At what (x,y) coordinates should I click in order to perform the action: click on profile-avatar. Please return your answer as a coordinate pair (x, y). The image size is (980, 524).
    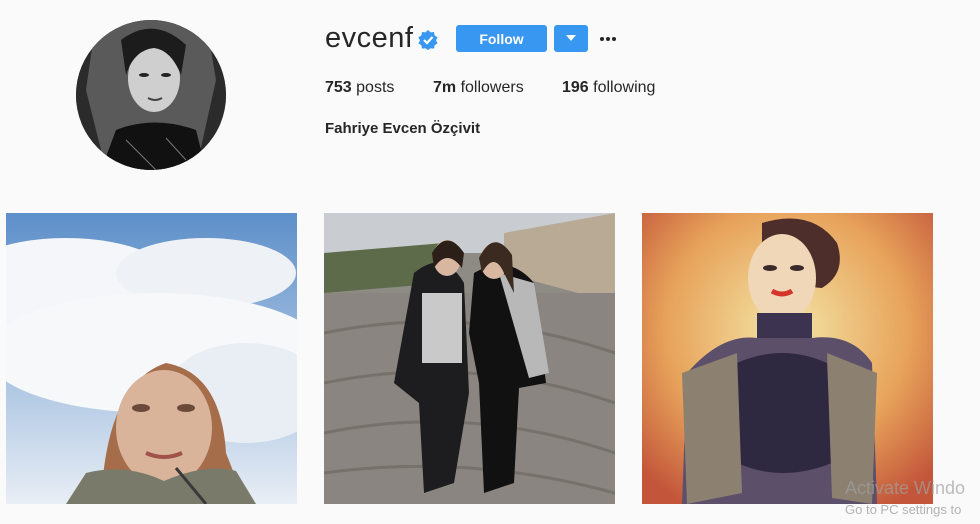
    Looking at the image, I should click on (151, 95).